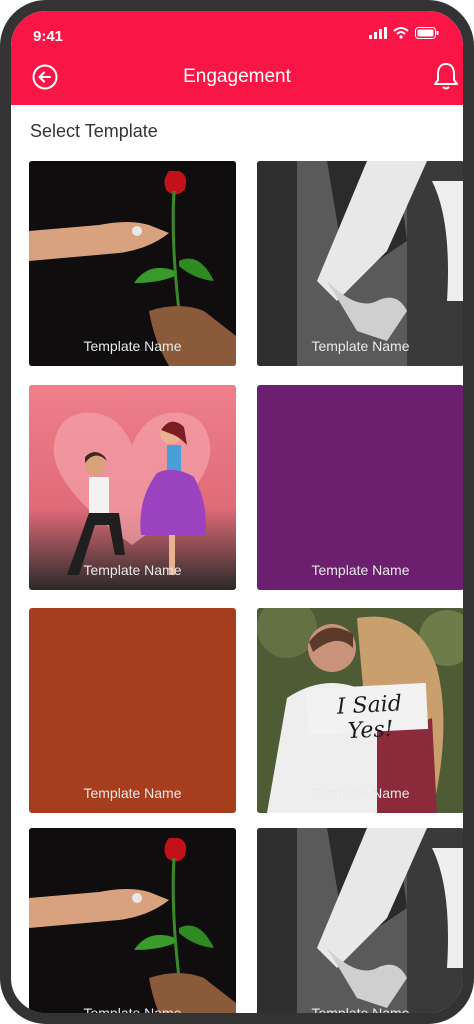 This screenshot has height=1024, width=474. Describe the element at coordinates (401, 33) in the screenshot. I see `wifi-icon` at that location.